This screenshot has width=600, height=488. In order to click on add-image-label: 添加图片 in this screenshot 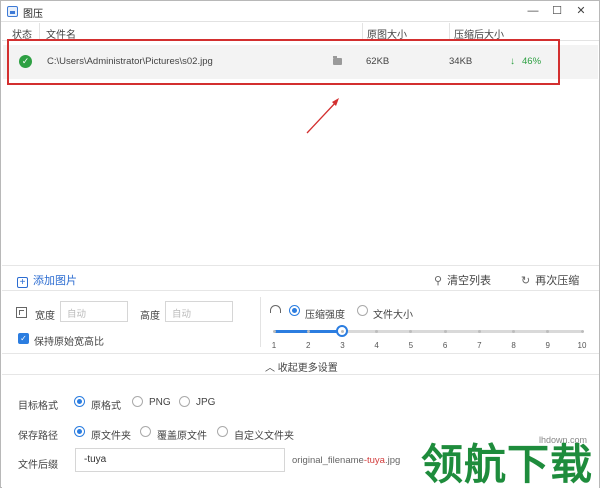, I will do `click(55, 281)`.